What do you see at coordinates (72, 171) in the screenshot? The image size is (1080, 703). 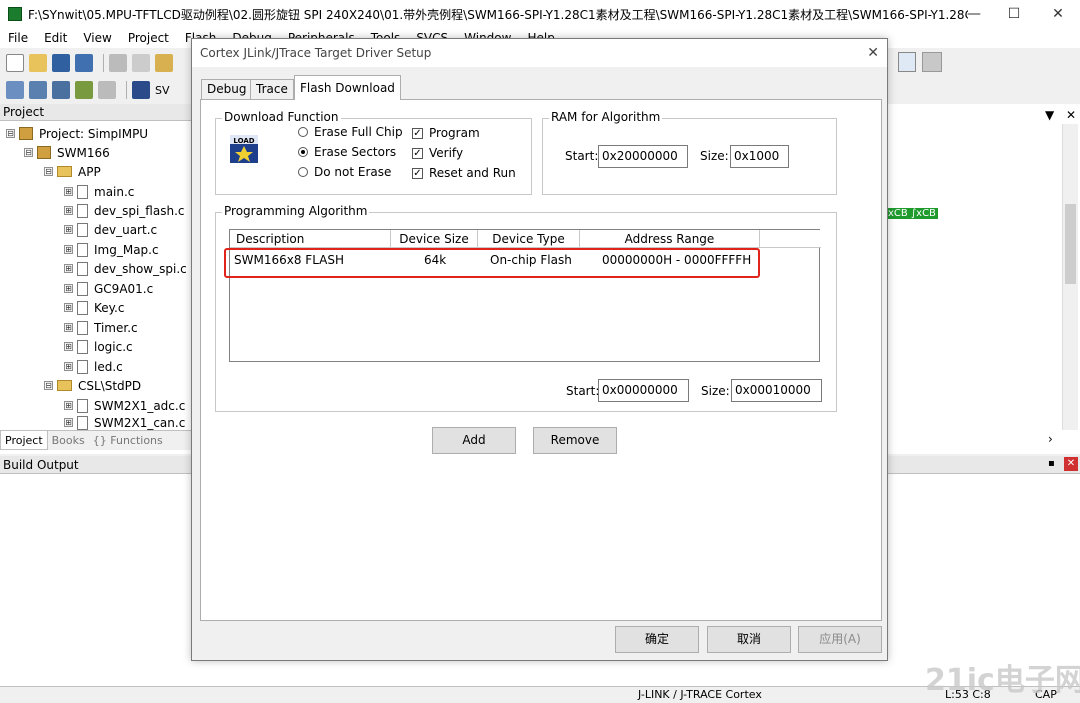 I see `tree-item-folder-app: ⊟ APP` at bounding box center [72, 171].